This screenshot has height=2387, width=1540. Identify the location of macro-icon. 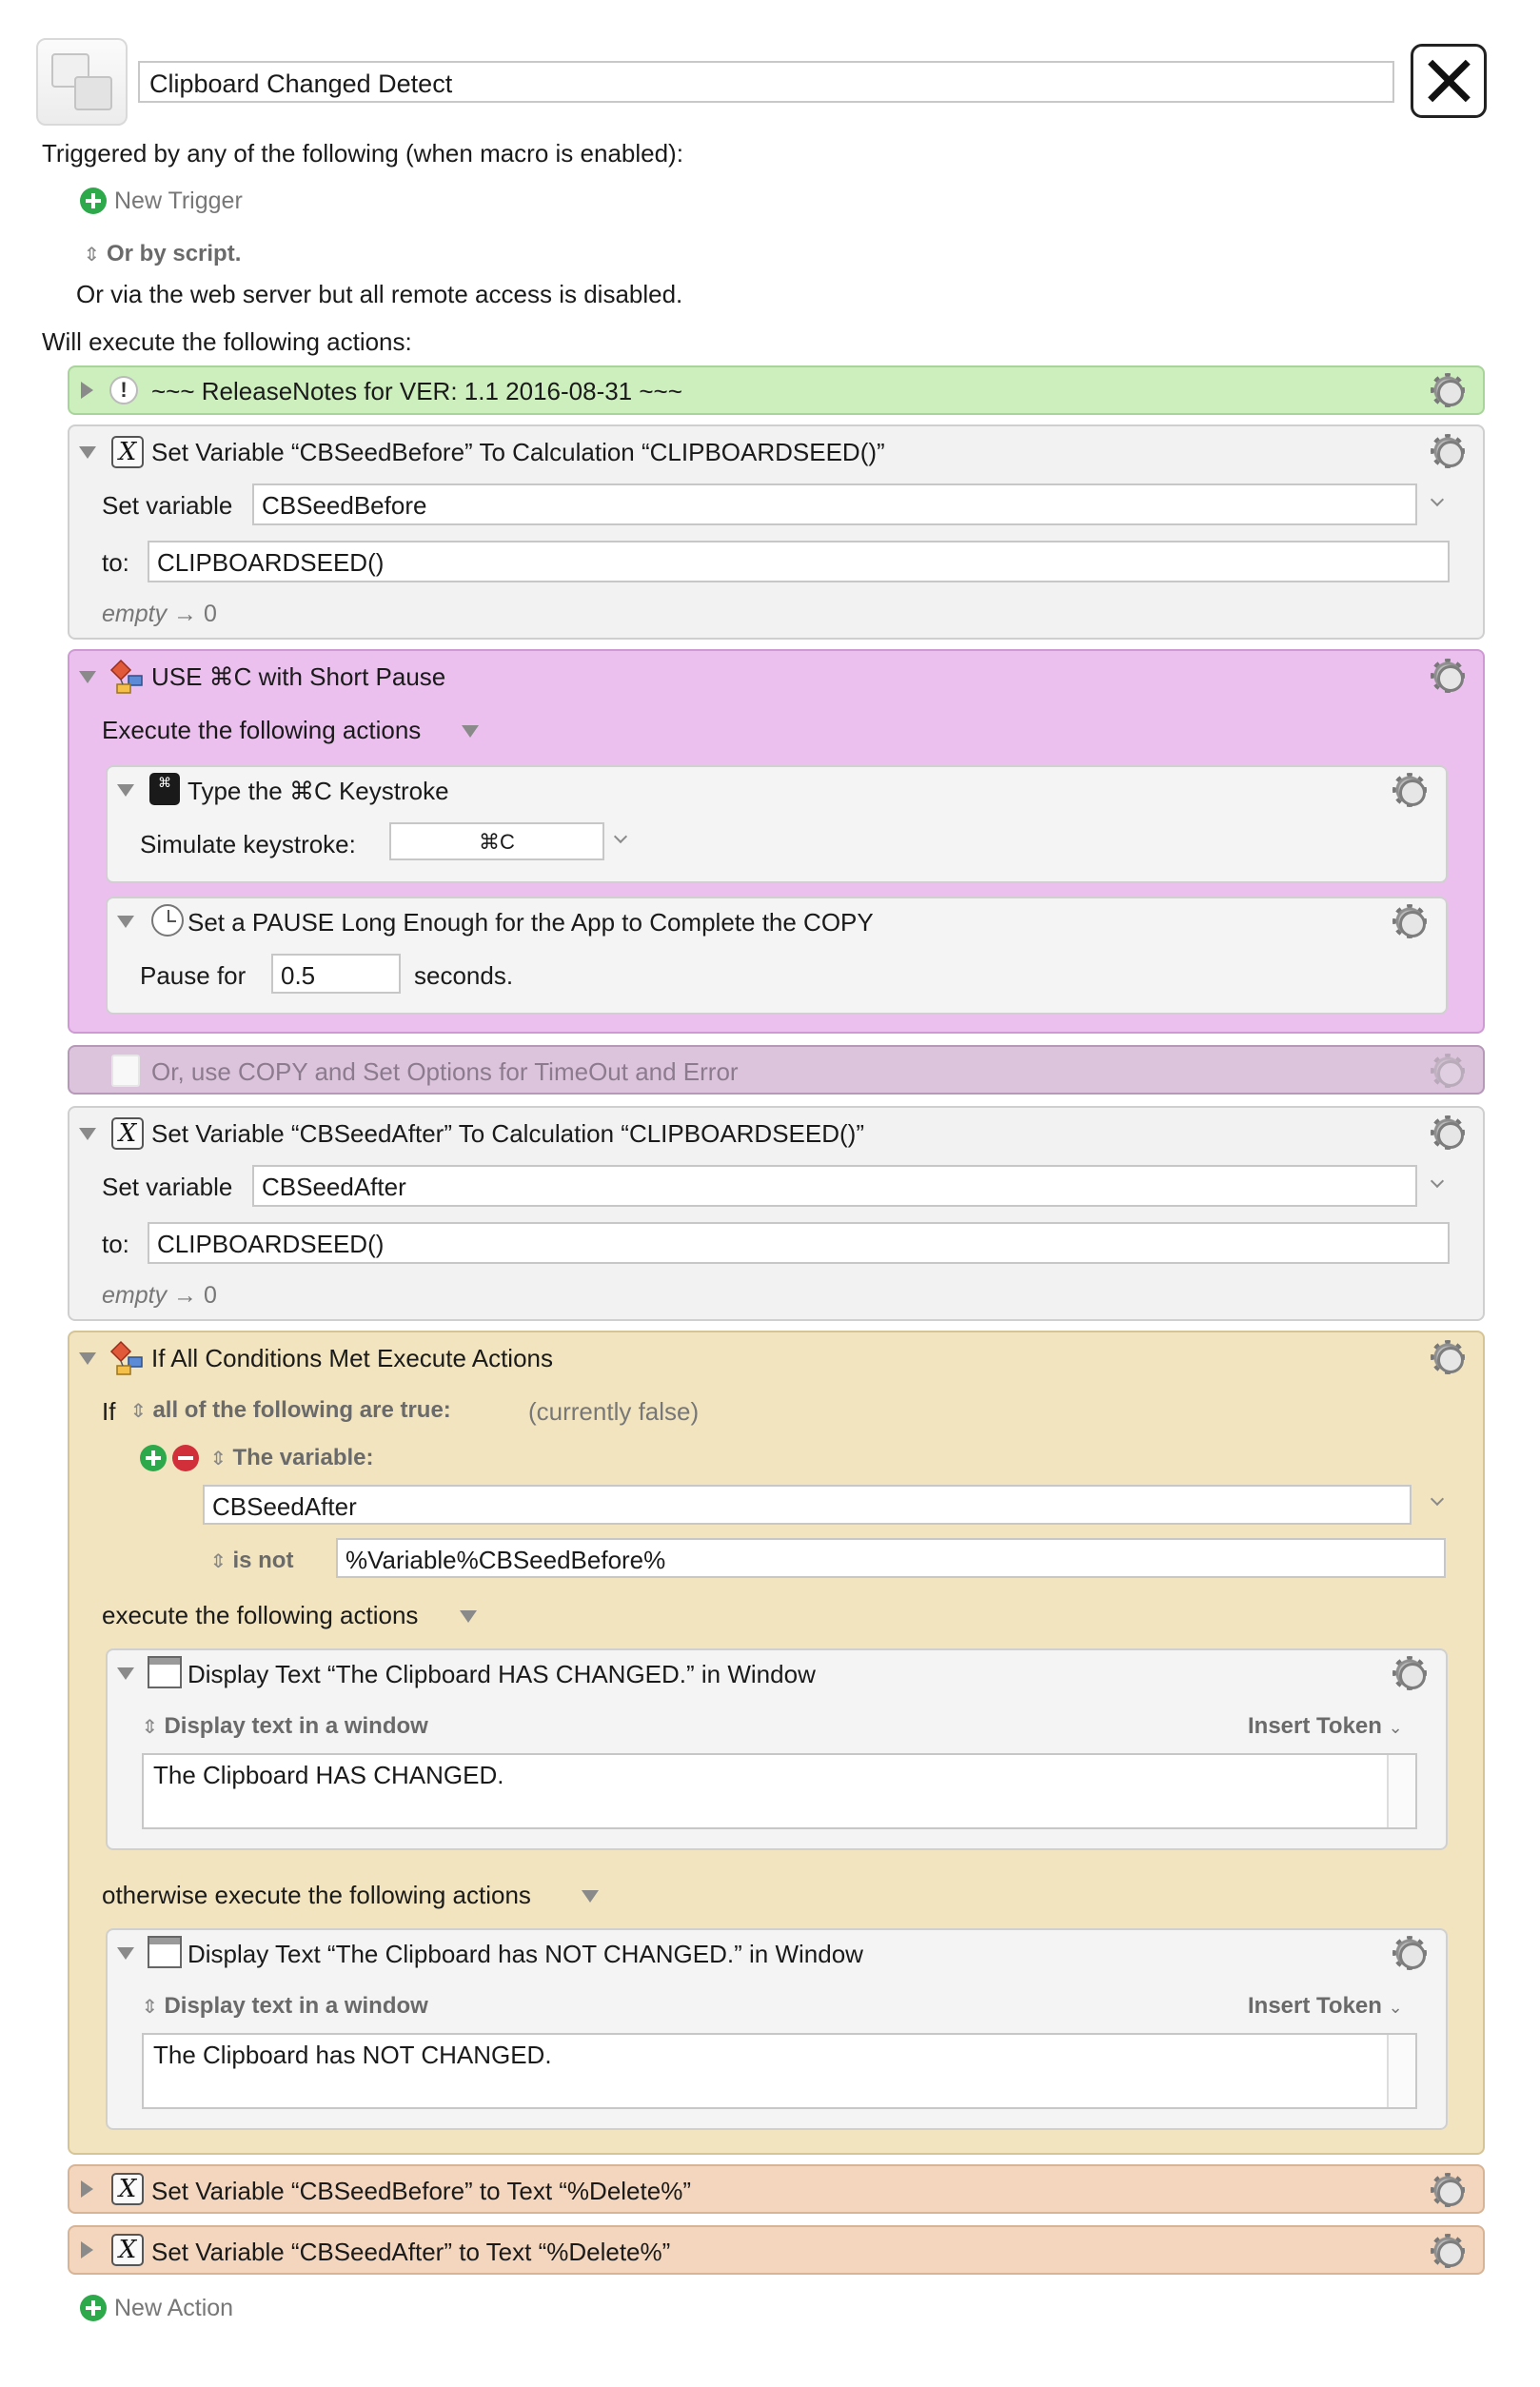
(82, 82).